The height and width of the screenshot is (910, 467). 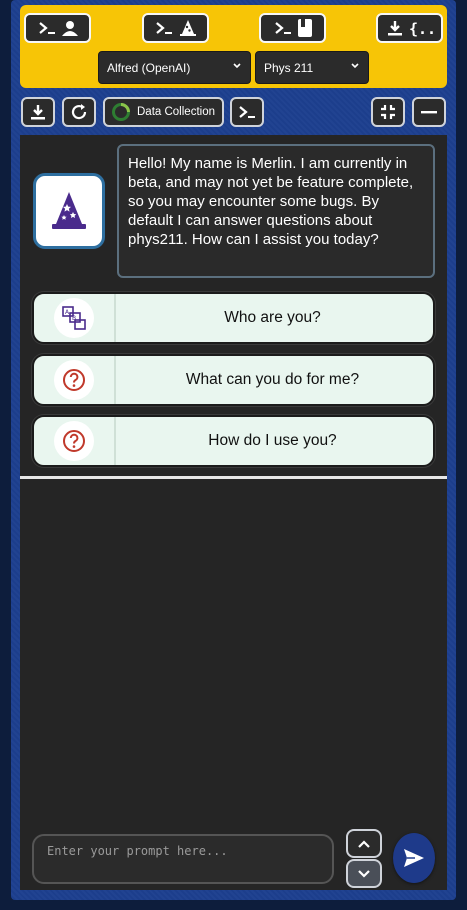 I want to click on svg-text: B, so click(x=74, y=318).